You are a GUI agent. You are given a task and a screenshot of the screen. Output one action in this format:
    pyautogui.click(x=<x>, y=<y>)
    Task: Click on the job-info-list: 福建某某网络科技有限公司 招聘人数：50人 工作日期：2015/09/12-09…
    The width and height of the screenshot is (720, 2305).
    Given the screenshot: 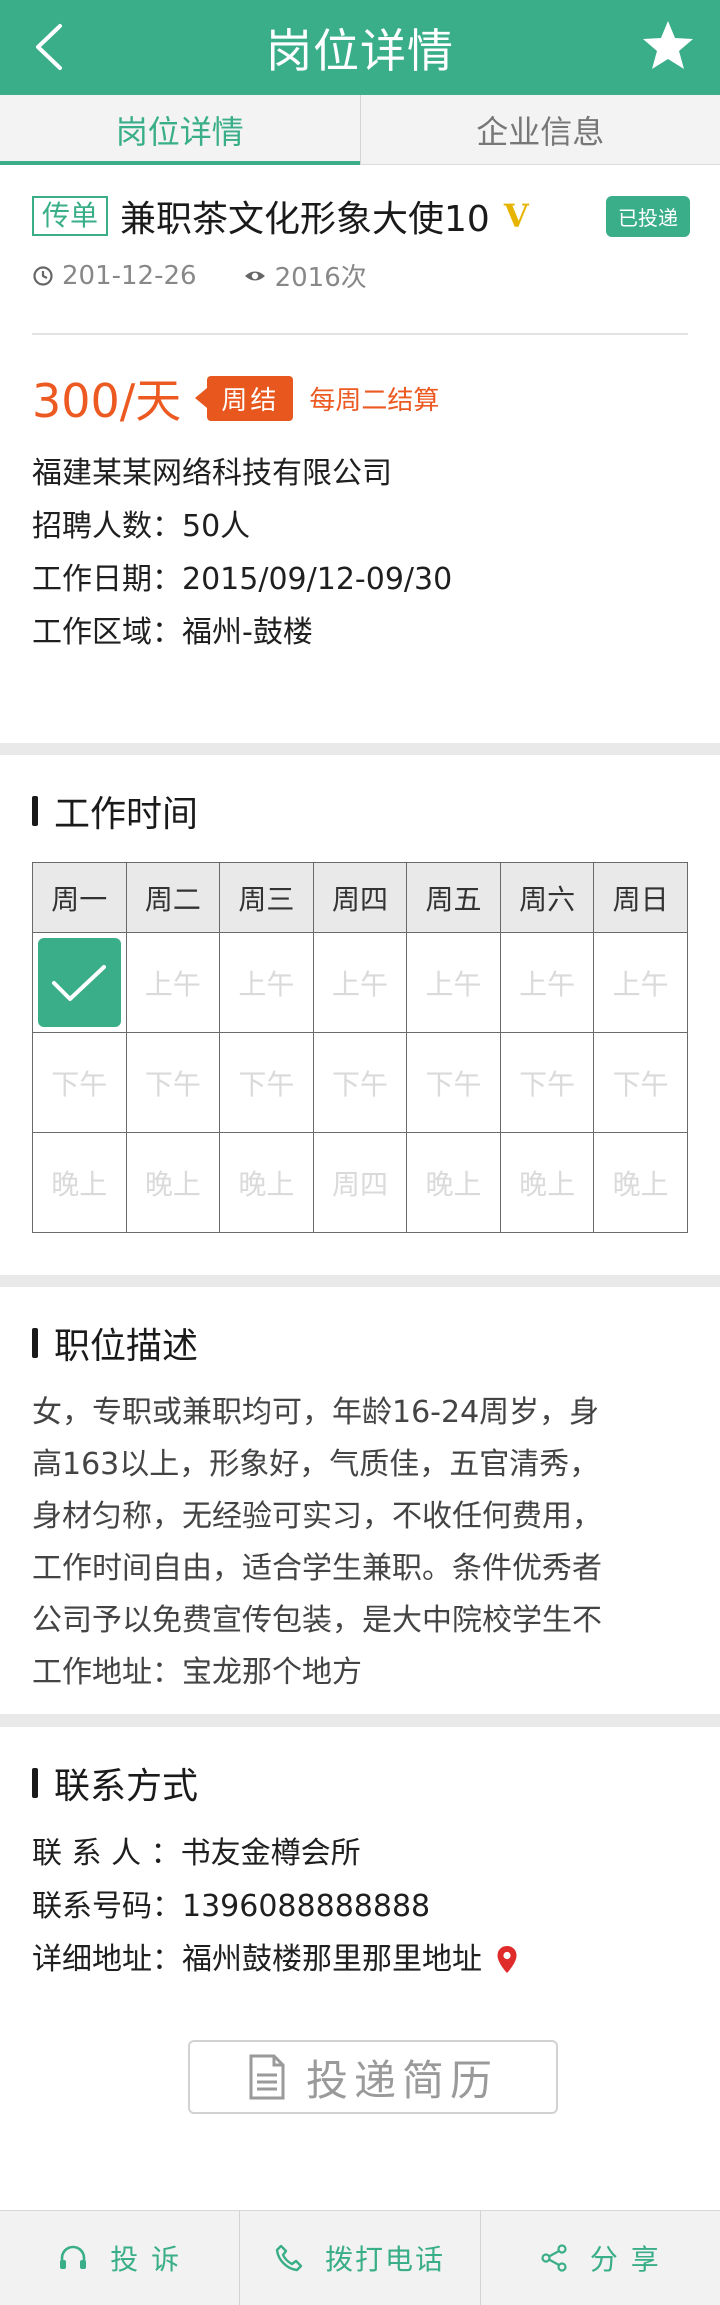 What is the action you would take?
    pyautogui.click(x=242, y=553)
    